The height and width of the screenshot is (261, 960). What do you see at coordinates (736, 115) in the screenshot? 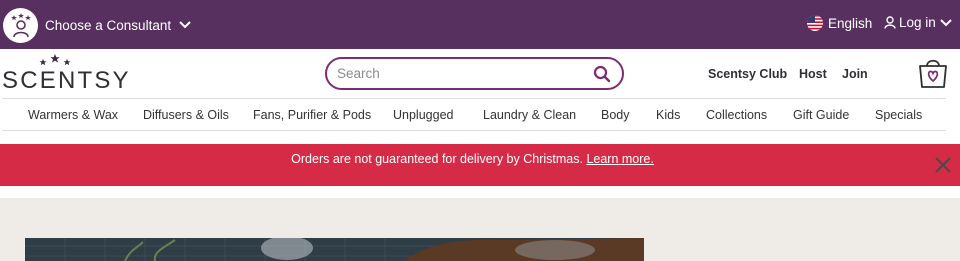
I see `nav-collections: Collections` at bounding box center [736, 115].